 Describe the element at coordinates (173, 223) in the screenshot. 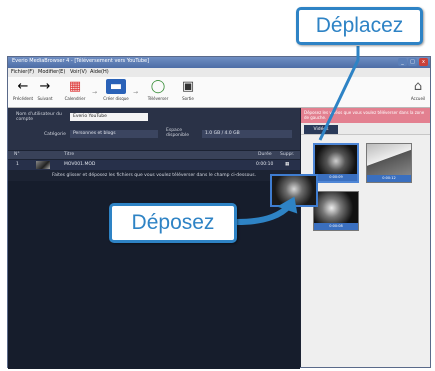

I see `drop-callout: Déposez` at that location.